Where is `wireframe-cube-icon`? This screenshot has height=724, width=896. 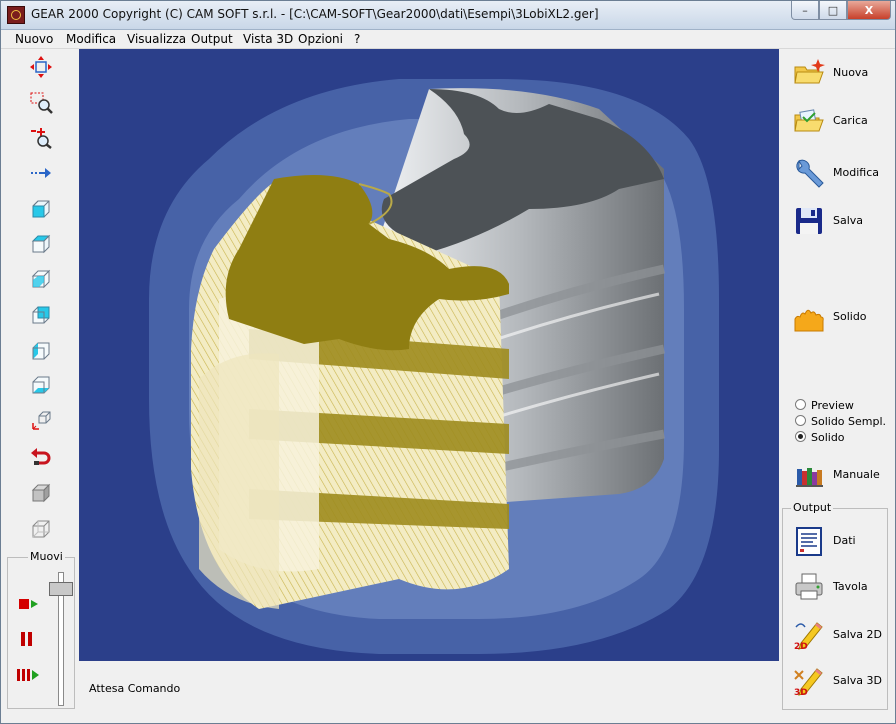
wireframe-cube-icon is located at coordinates (41, 529).